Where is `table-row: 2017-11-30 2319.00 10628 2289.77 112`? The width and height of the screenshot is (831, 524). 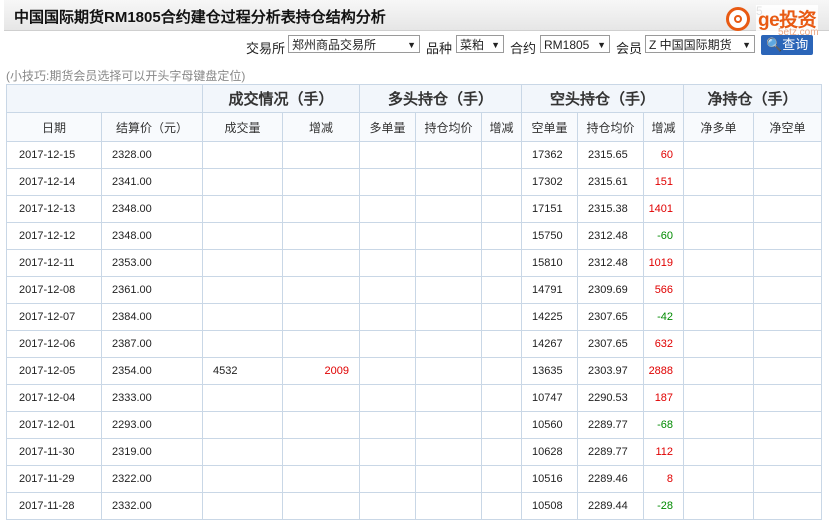
table-row: 2017-11-30 2319.00 10628 2289.77 112 is located at coordinates (414, 452).